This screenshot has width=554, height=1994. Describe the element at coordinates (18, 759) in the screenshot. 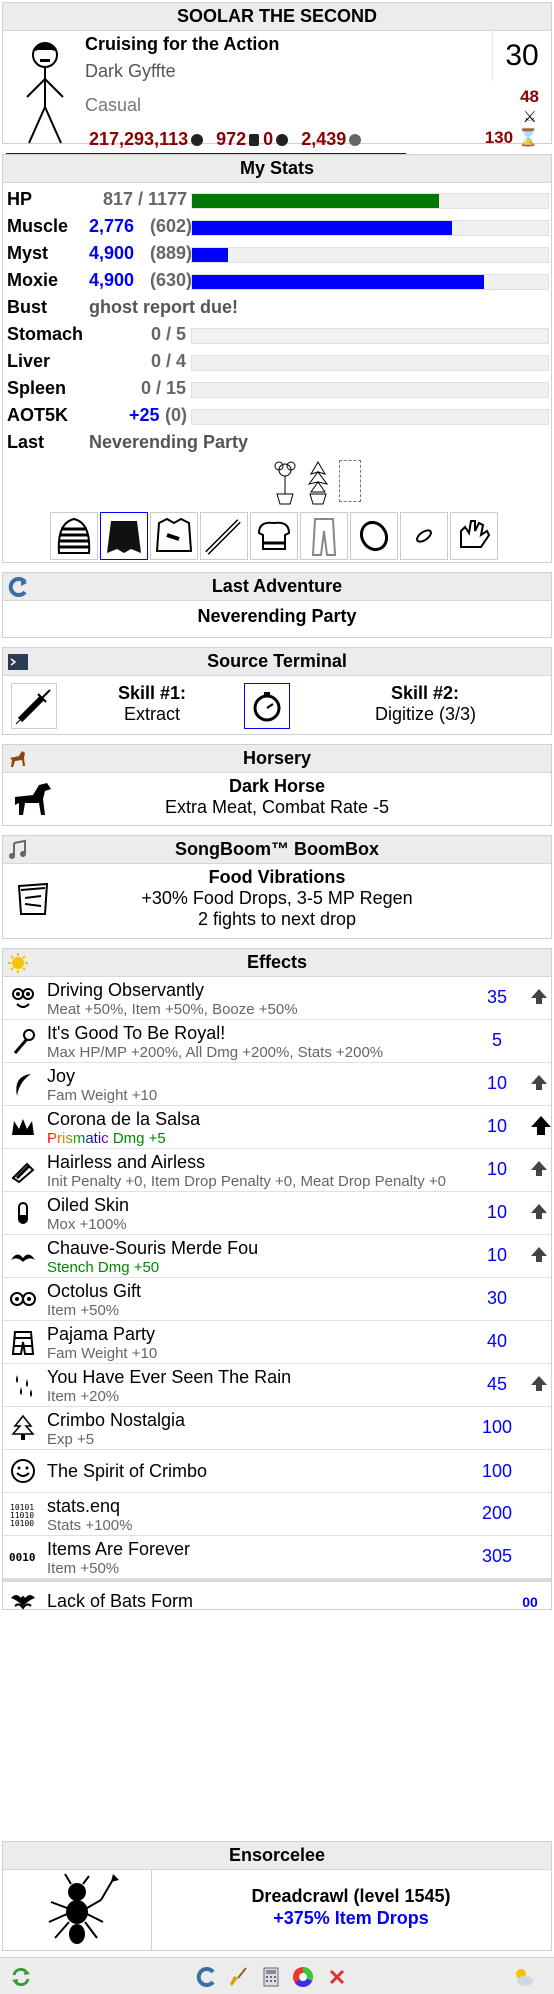

I see `horse-small-icon` at that location.